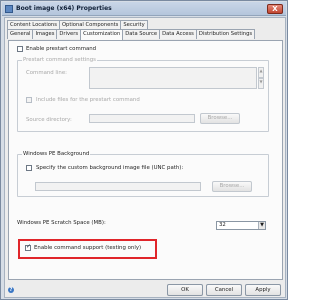 This screenshot has height=300, width=320. What do you see at coordinates (102, 34) in the screenshot?
I see `tab-customization: Customization` at bounding box center [102, 34].